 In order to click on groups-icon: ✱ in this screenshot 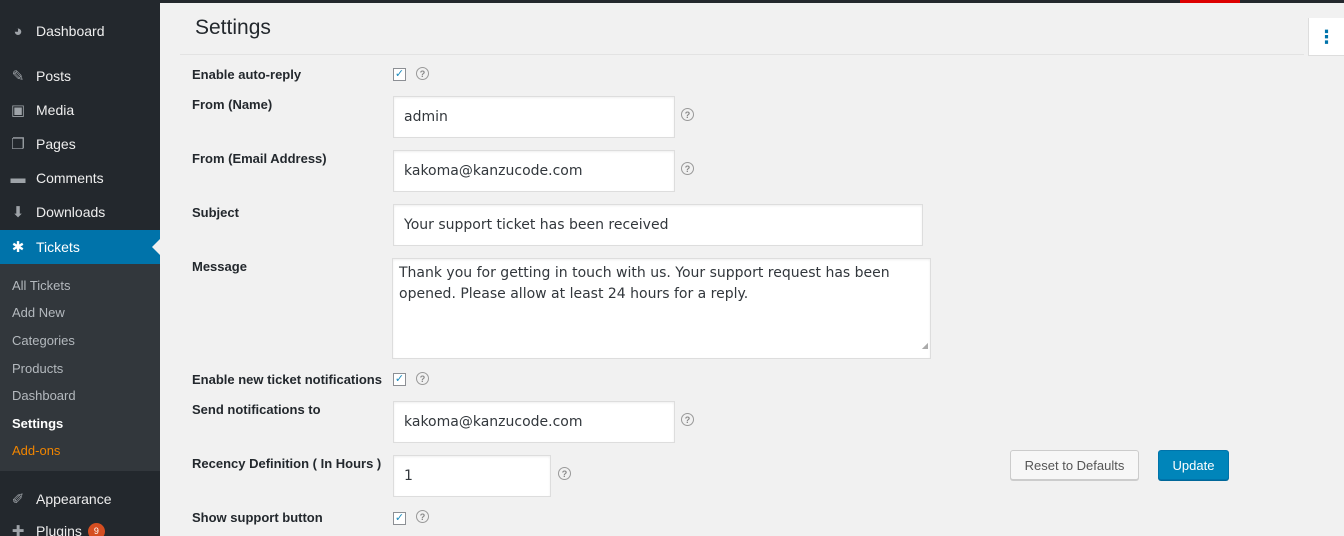, I will do `click(18, 247)`.